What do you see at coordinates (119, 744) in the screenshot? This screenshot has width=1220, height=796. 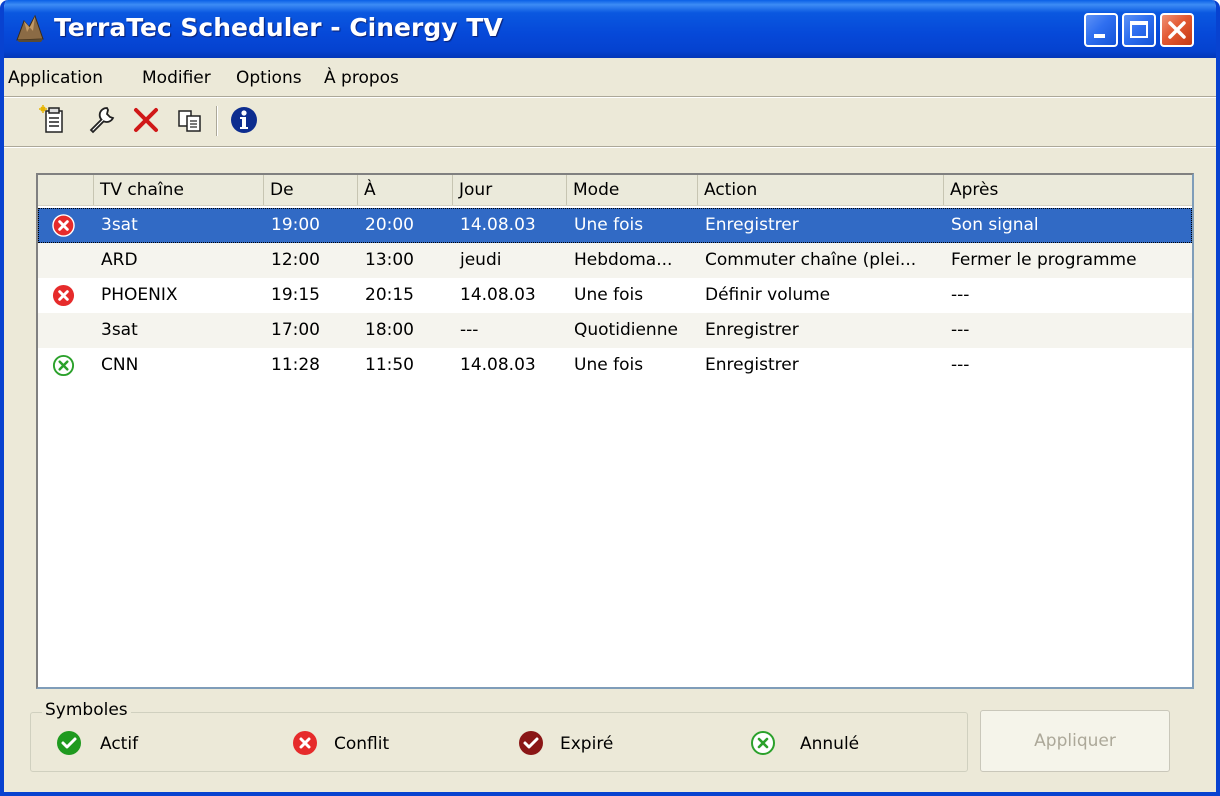 I see `legend-active-label: Actif` at bounding box center [119, 744].